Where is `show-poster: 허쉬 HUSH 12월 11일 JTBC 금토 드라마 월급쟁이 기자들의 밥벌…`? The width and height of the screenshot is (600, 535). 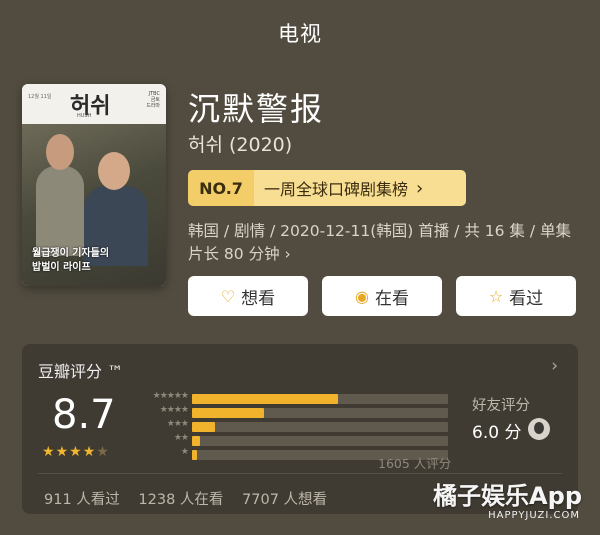
show-poster: 허쉬 HUSH 12월 11일 JTBC 금토 드라마 월급쟁이 기자들의 밥벌… is located at coordinates (94, 185).